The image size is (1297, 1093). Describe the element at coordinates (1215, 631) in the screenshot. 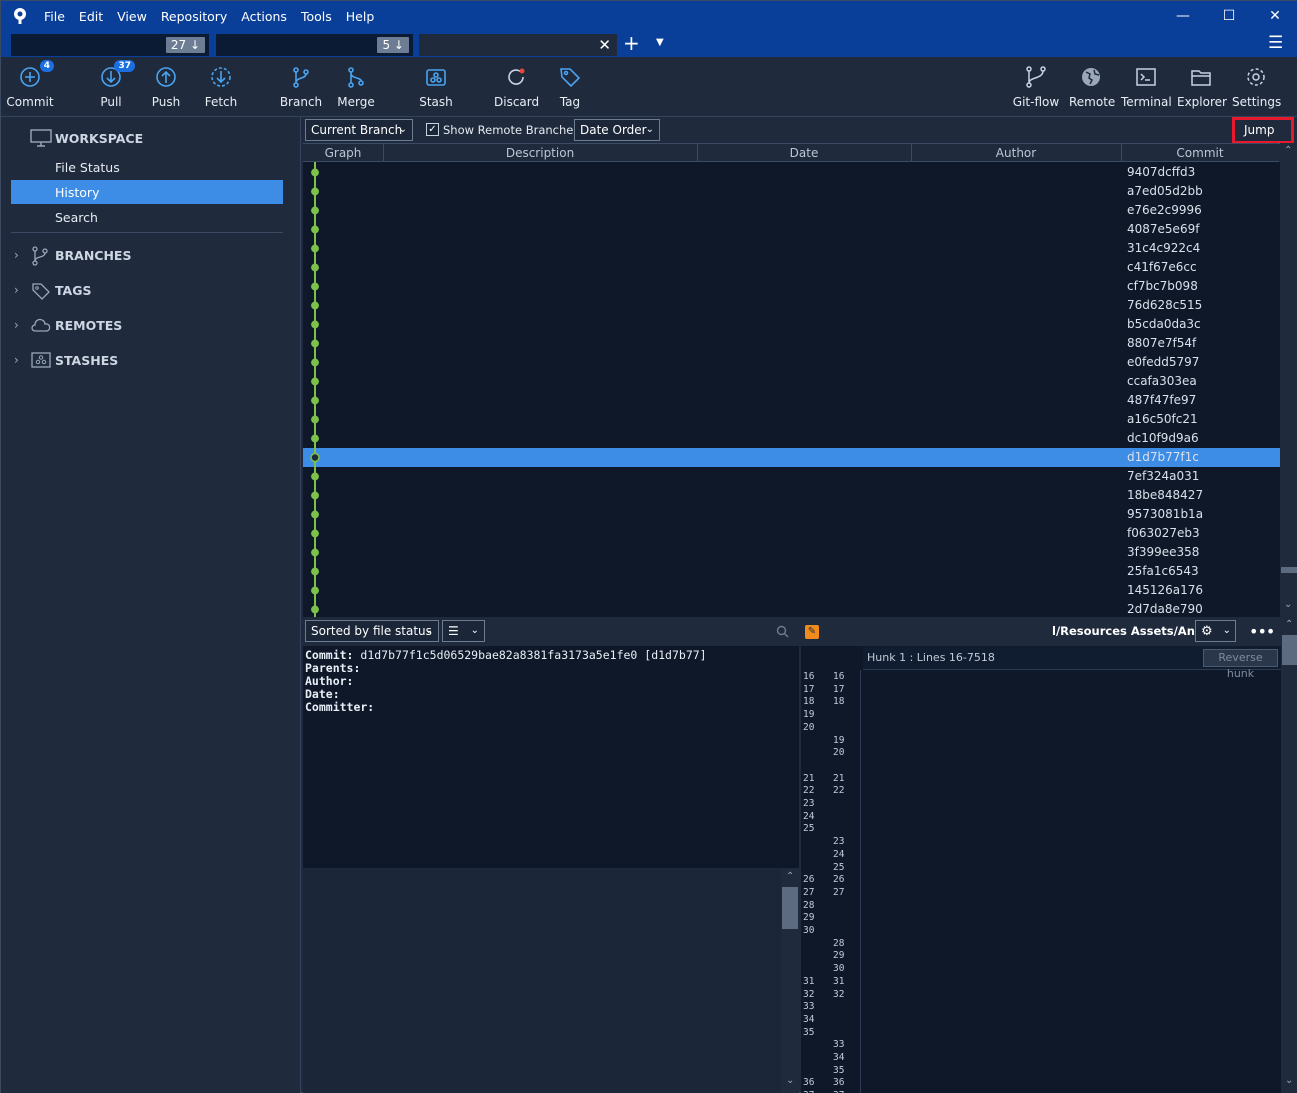

I see `diff-options-dropdown: ⚙ ⌄` at that location.